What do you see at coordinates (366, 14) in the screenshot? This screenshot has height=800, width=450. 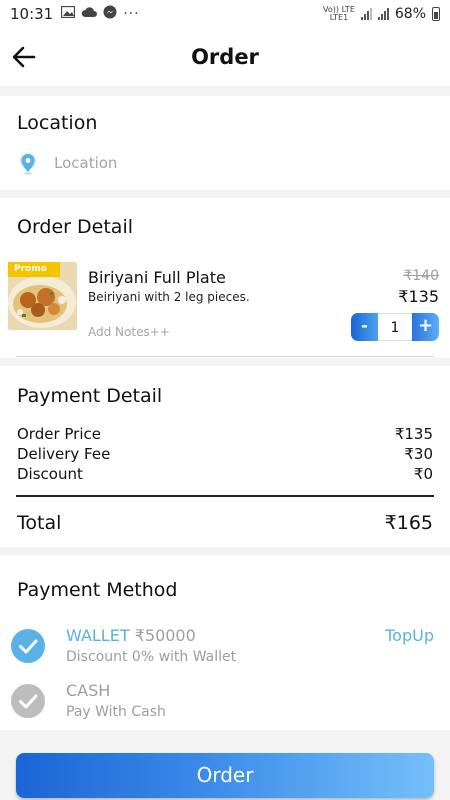 I see `signal-icon` at bounding box center [366, 14].